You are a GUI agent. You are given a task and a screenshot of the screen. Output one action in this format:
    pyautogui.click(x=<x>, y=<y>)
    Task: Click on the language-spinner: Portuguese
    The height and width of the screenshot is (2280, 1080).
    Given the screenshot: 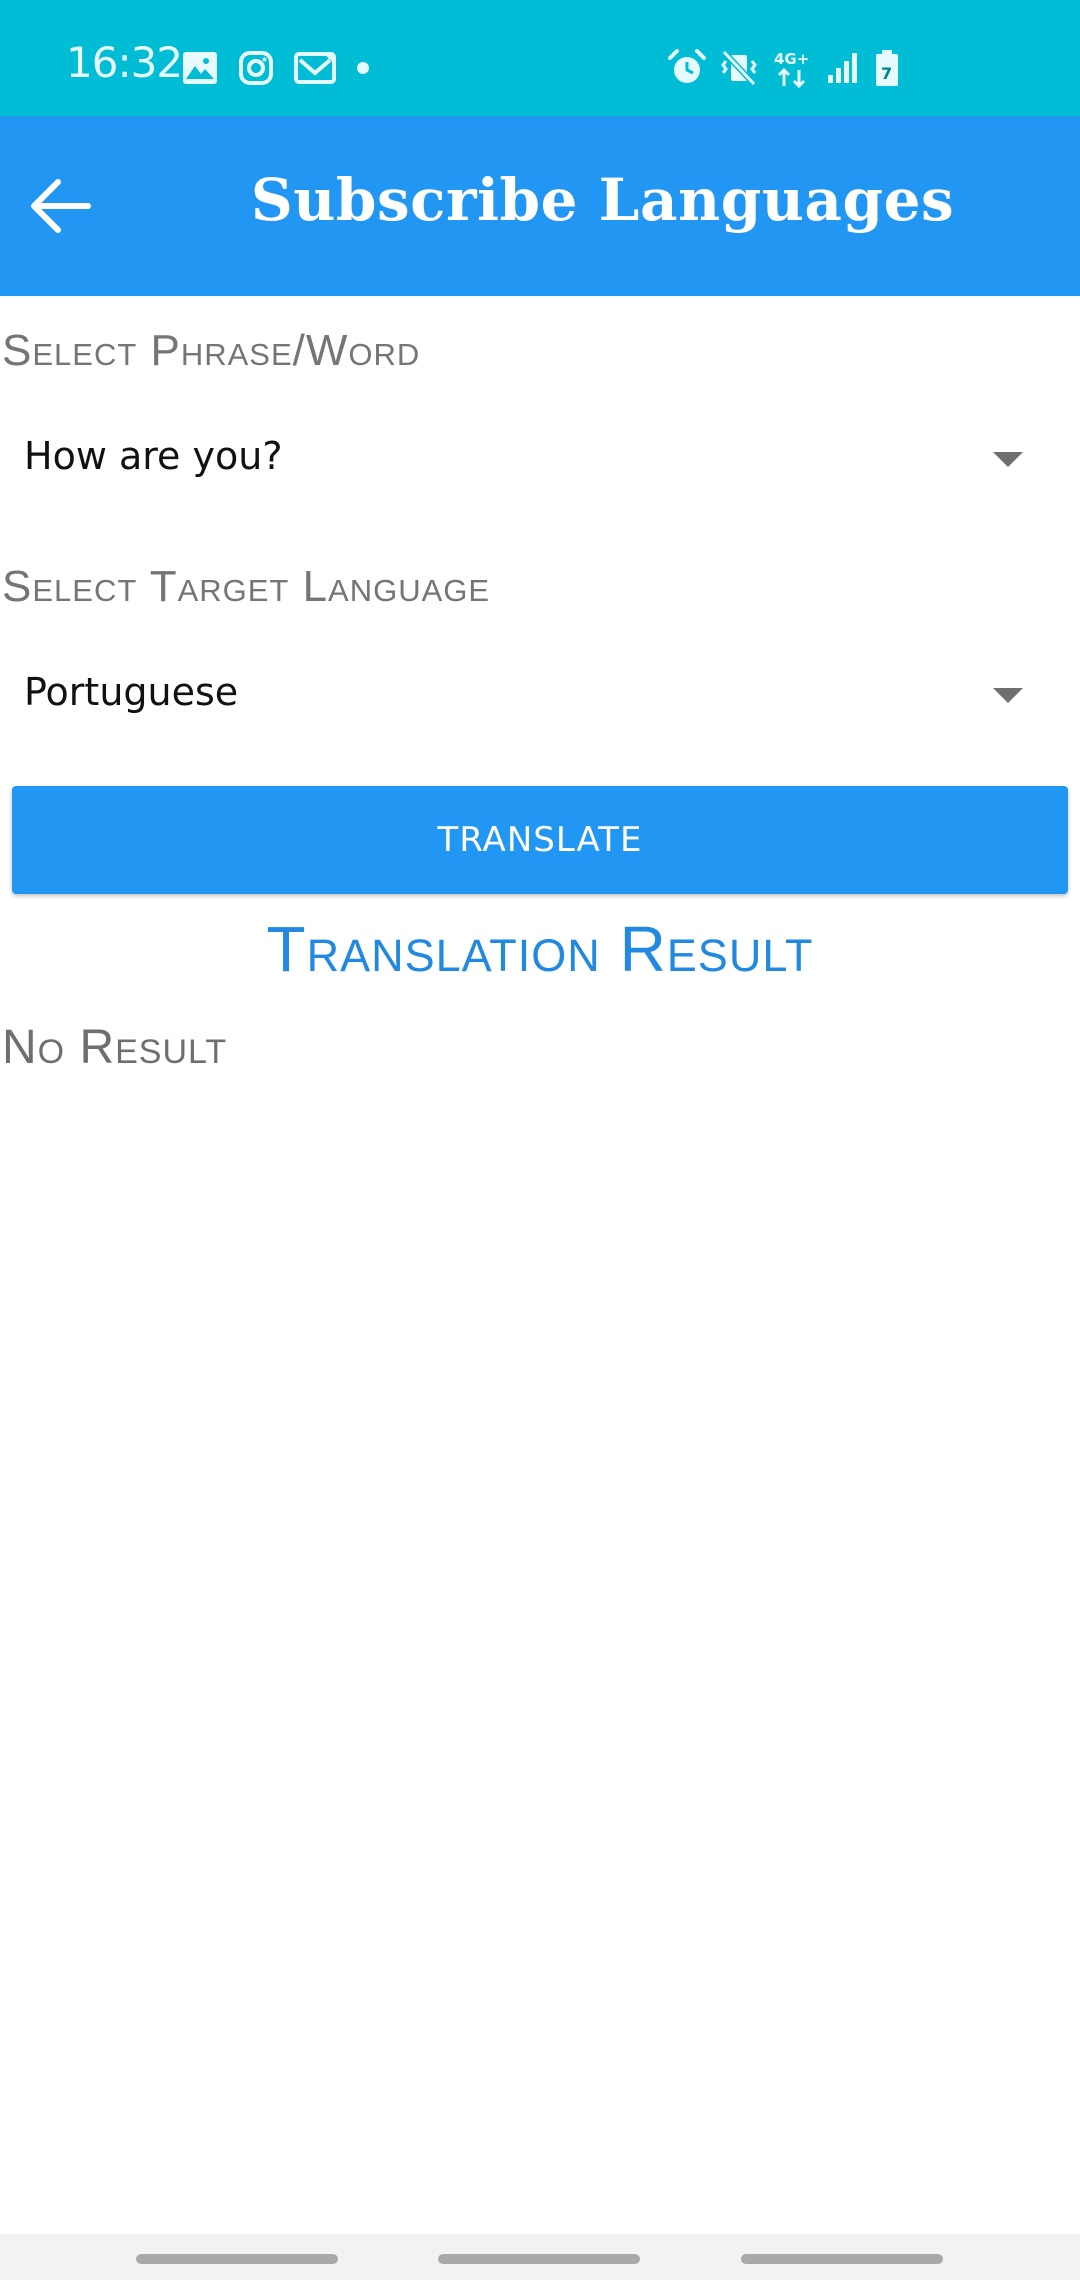 What is the action you would take?
    pyautogui.click(x=540, y=696)
    